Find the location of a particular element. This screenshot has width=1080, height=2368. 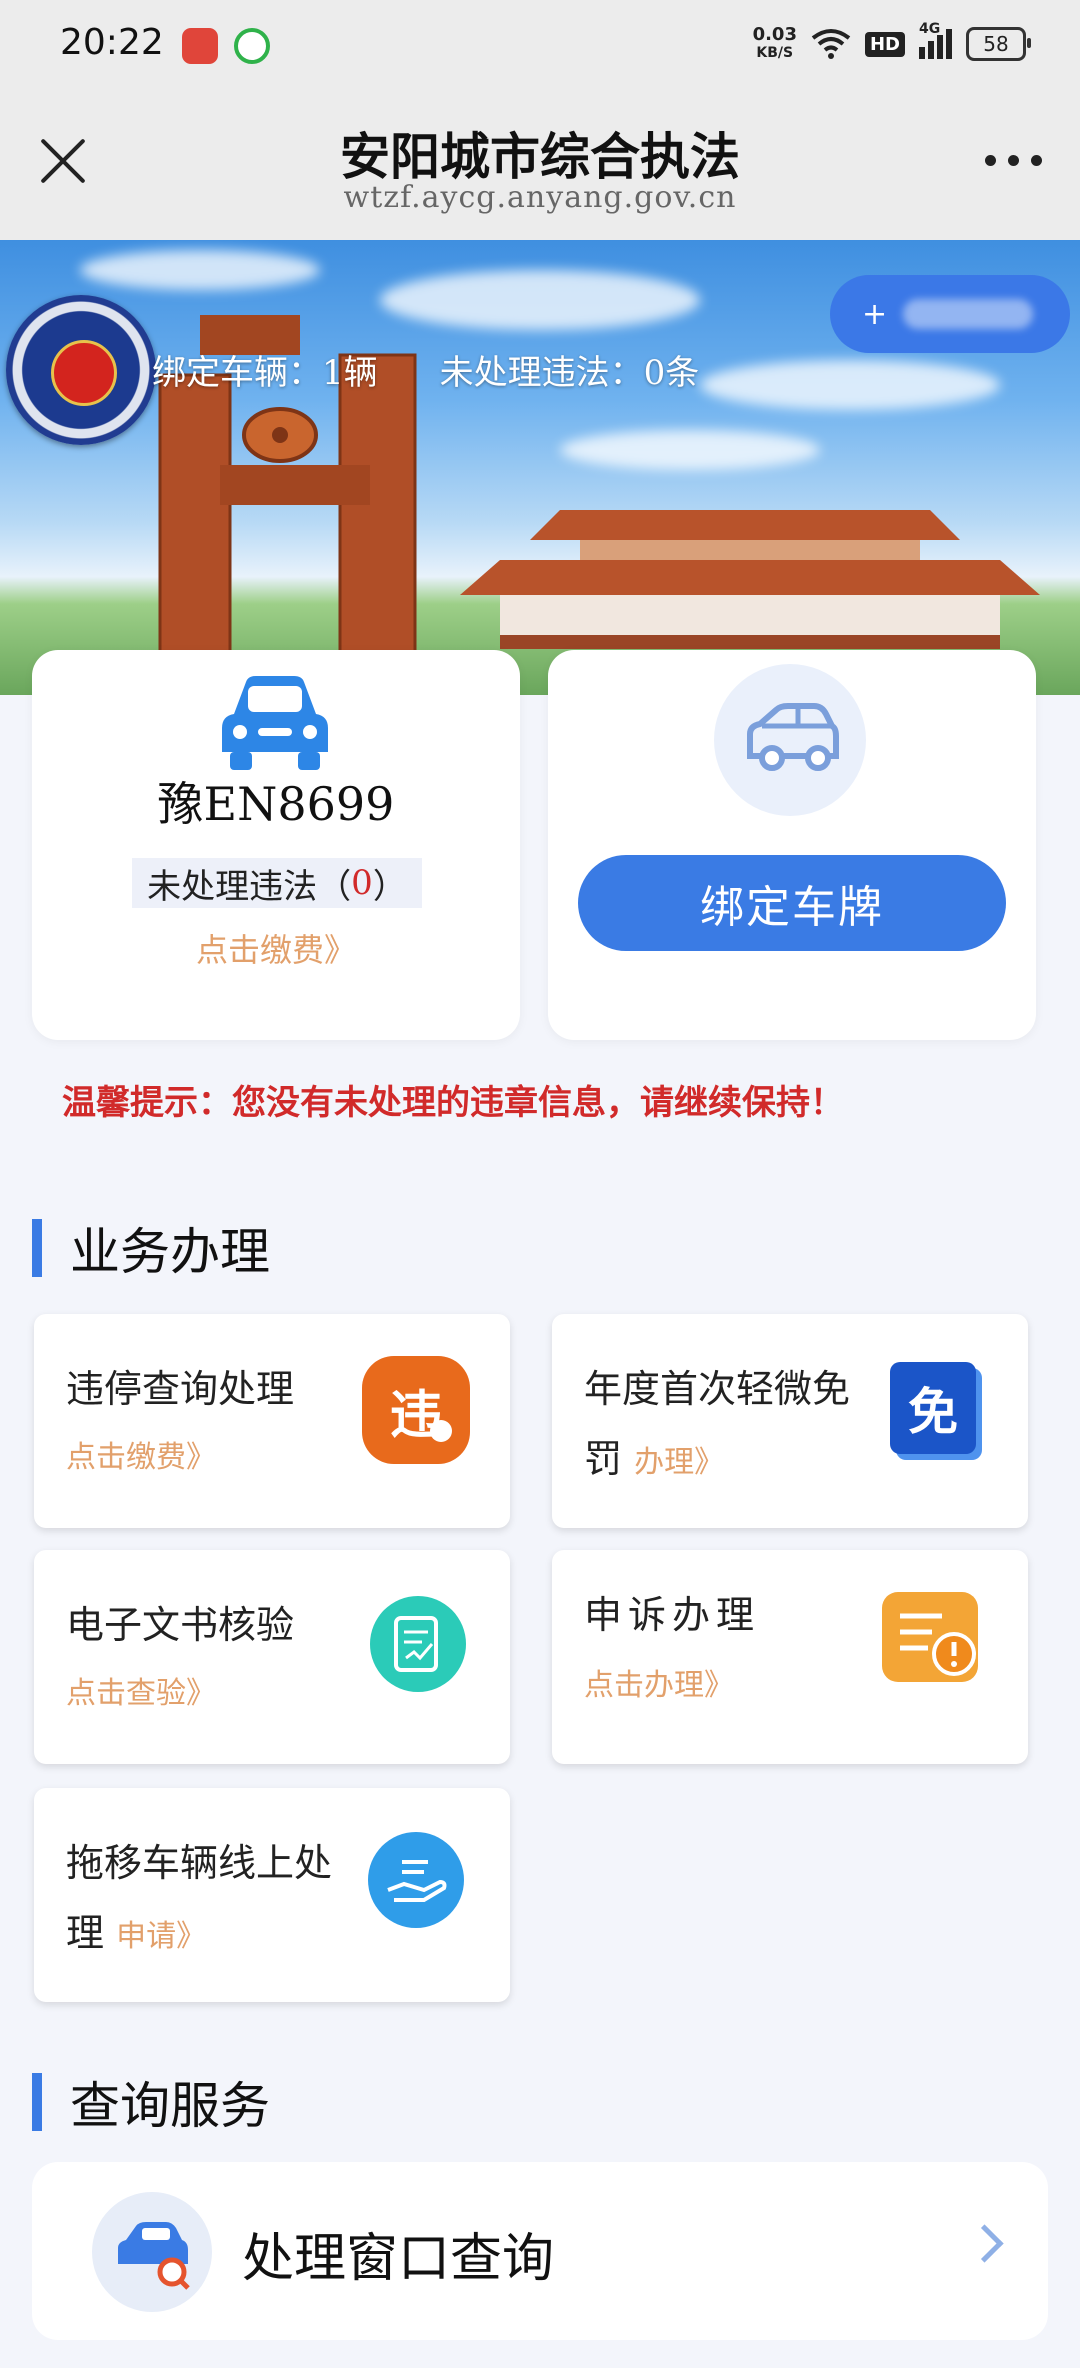

window-query-label: 处理窗口查询 is located at coordinates (398, 2259).